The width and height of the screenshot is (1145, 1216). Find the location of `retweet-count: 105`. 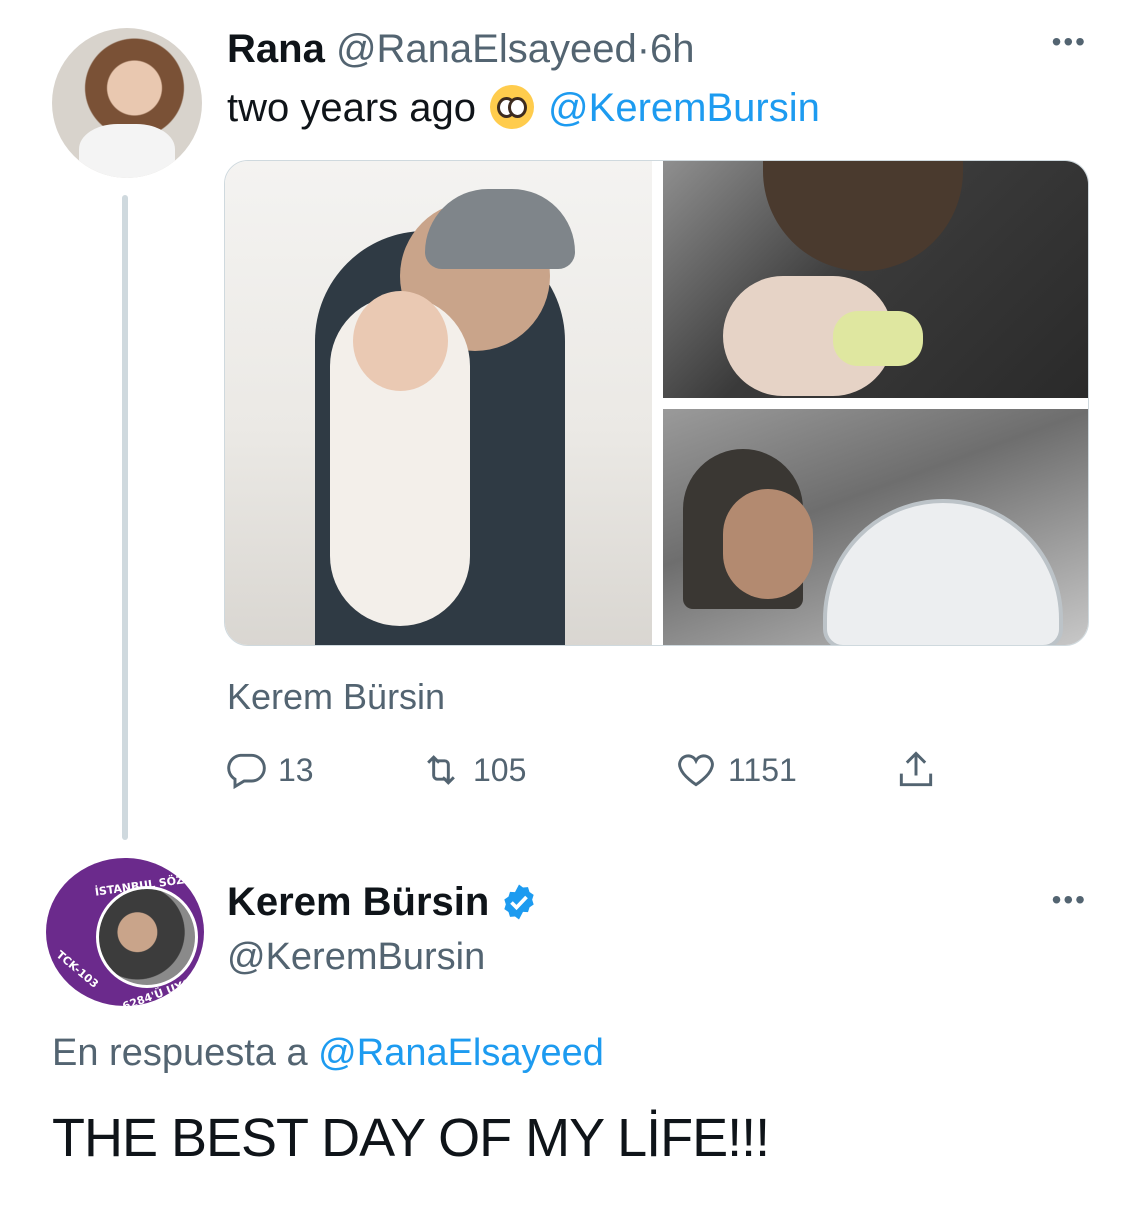

retweet-count: 105 is located at coordinates (500, 769).